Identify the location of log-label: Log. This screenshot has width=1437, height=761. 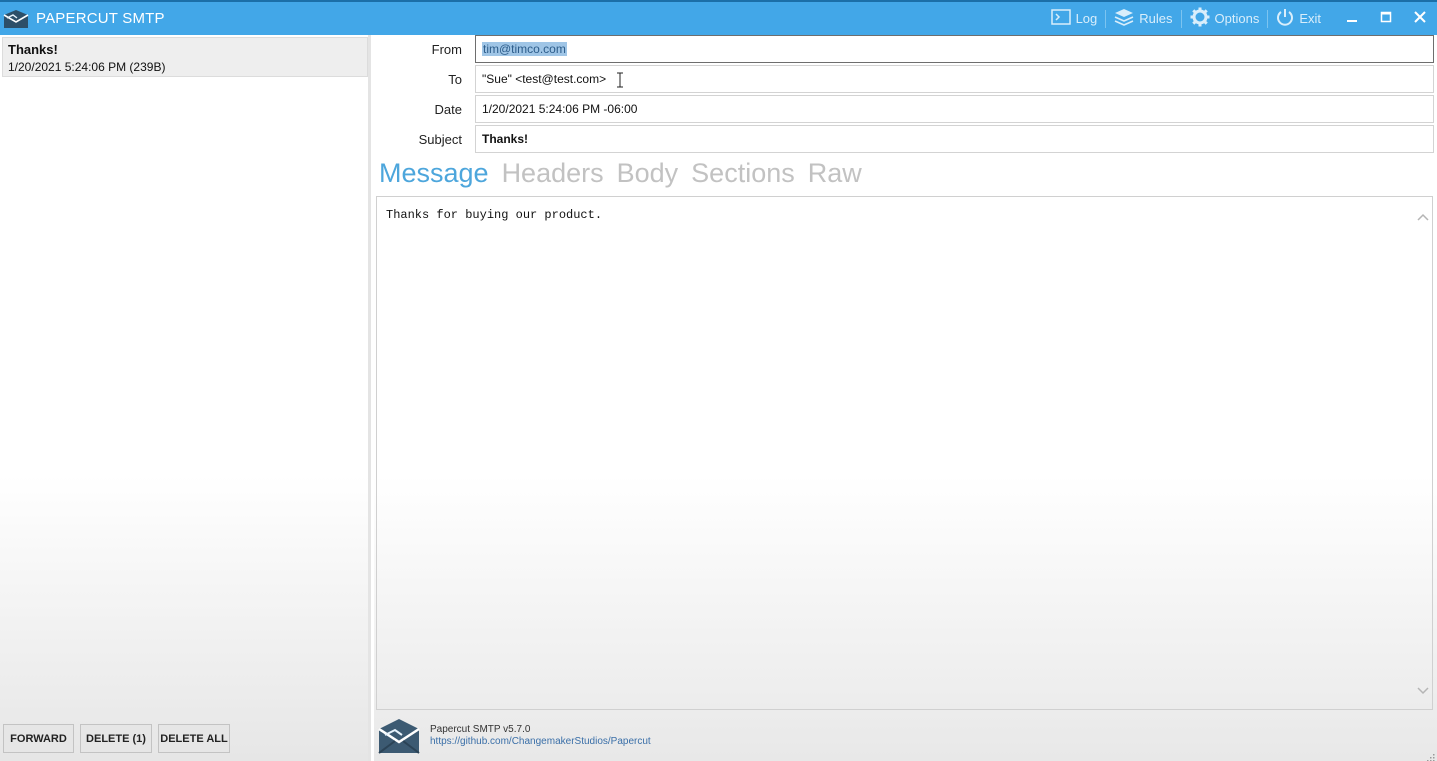
(1086, 18).